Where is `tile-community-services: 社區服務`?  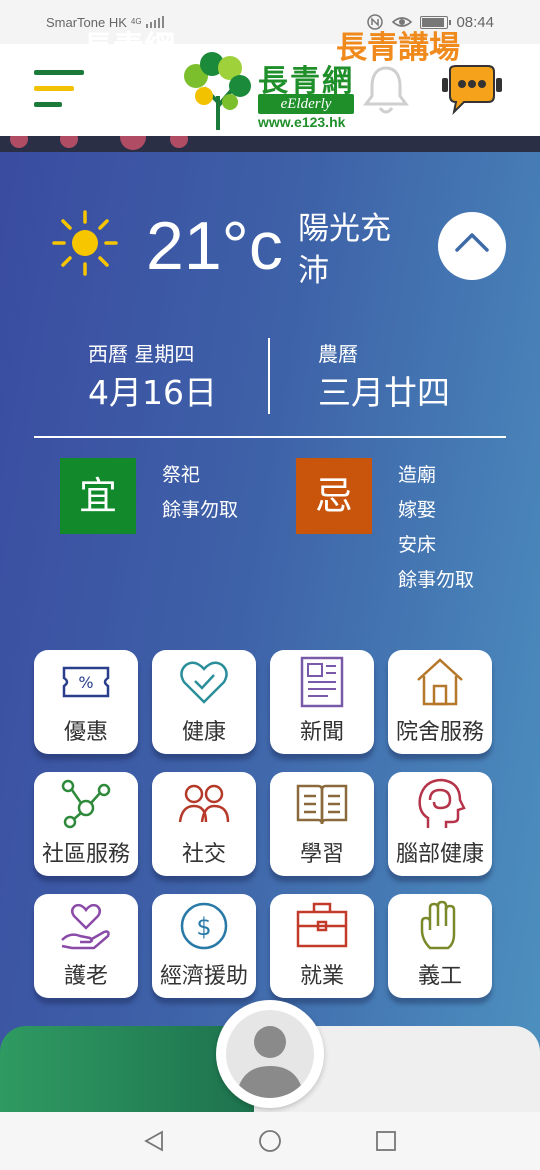 tile-community-services: 社區服務 is located at coordinates (86, 824).